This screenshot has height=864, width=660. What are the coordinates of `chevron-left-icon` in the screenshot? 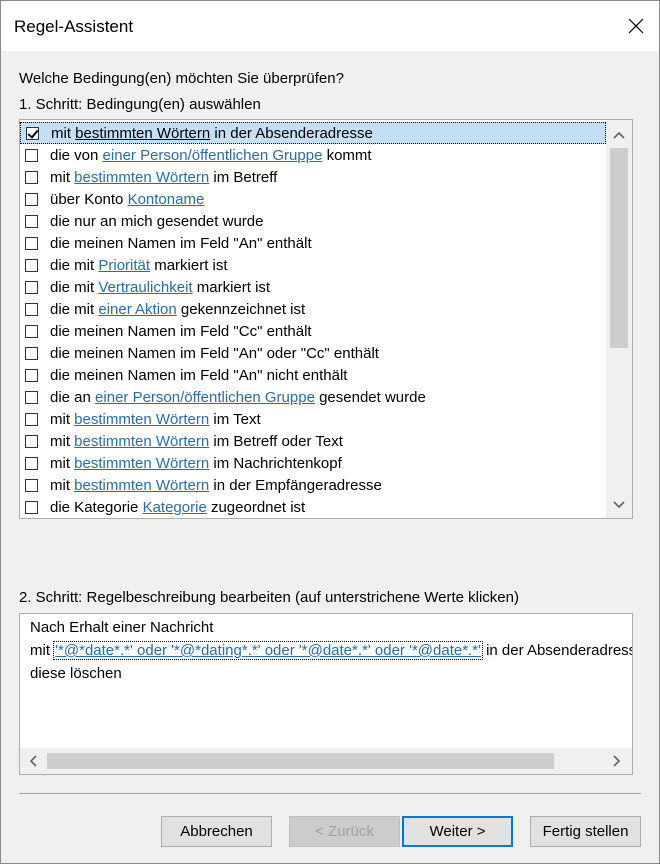 It's located at (33, 761).